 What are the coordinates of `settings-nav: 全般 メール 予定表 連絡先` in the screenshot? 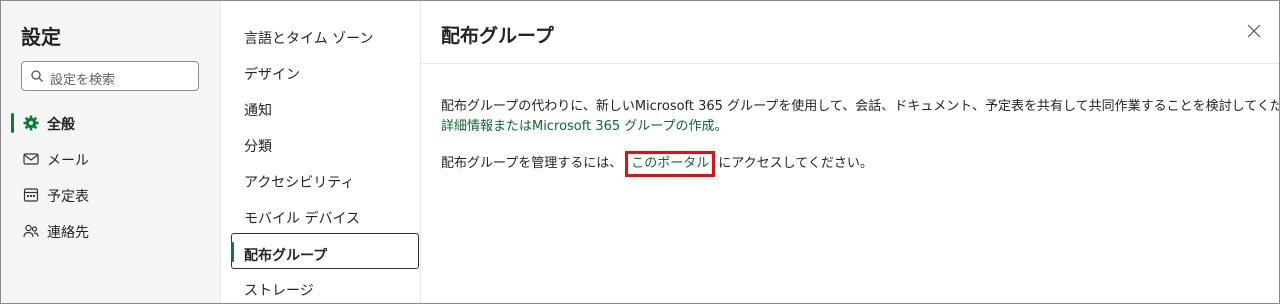 It's located at (110, 177).